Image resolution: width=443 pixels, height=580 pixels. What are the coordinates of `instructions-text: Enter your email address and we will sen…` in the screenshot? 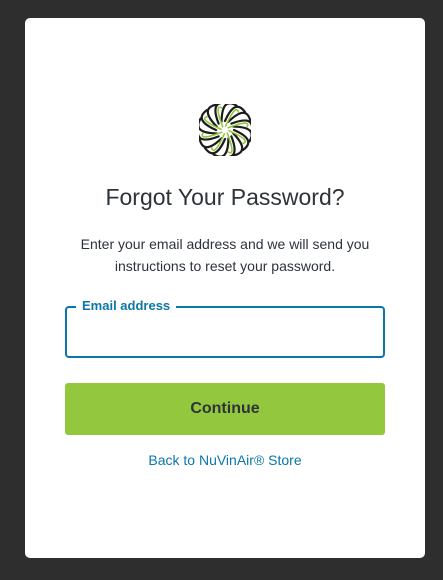 It's located at (225, 255).